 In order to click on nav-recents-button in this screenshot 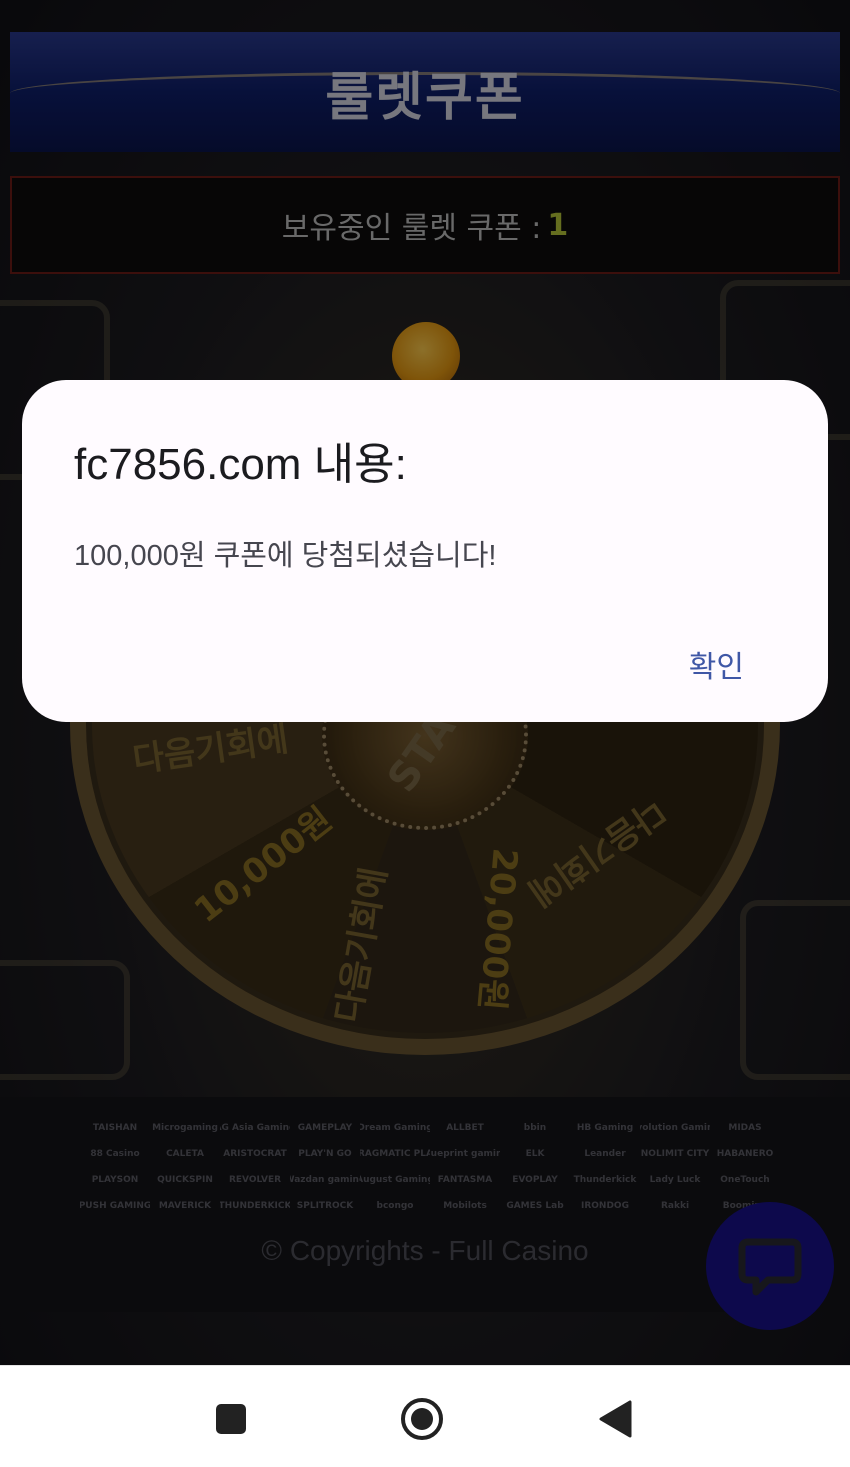, I will do `click(231, 1419)`.